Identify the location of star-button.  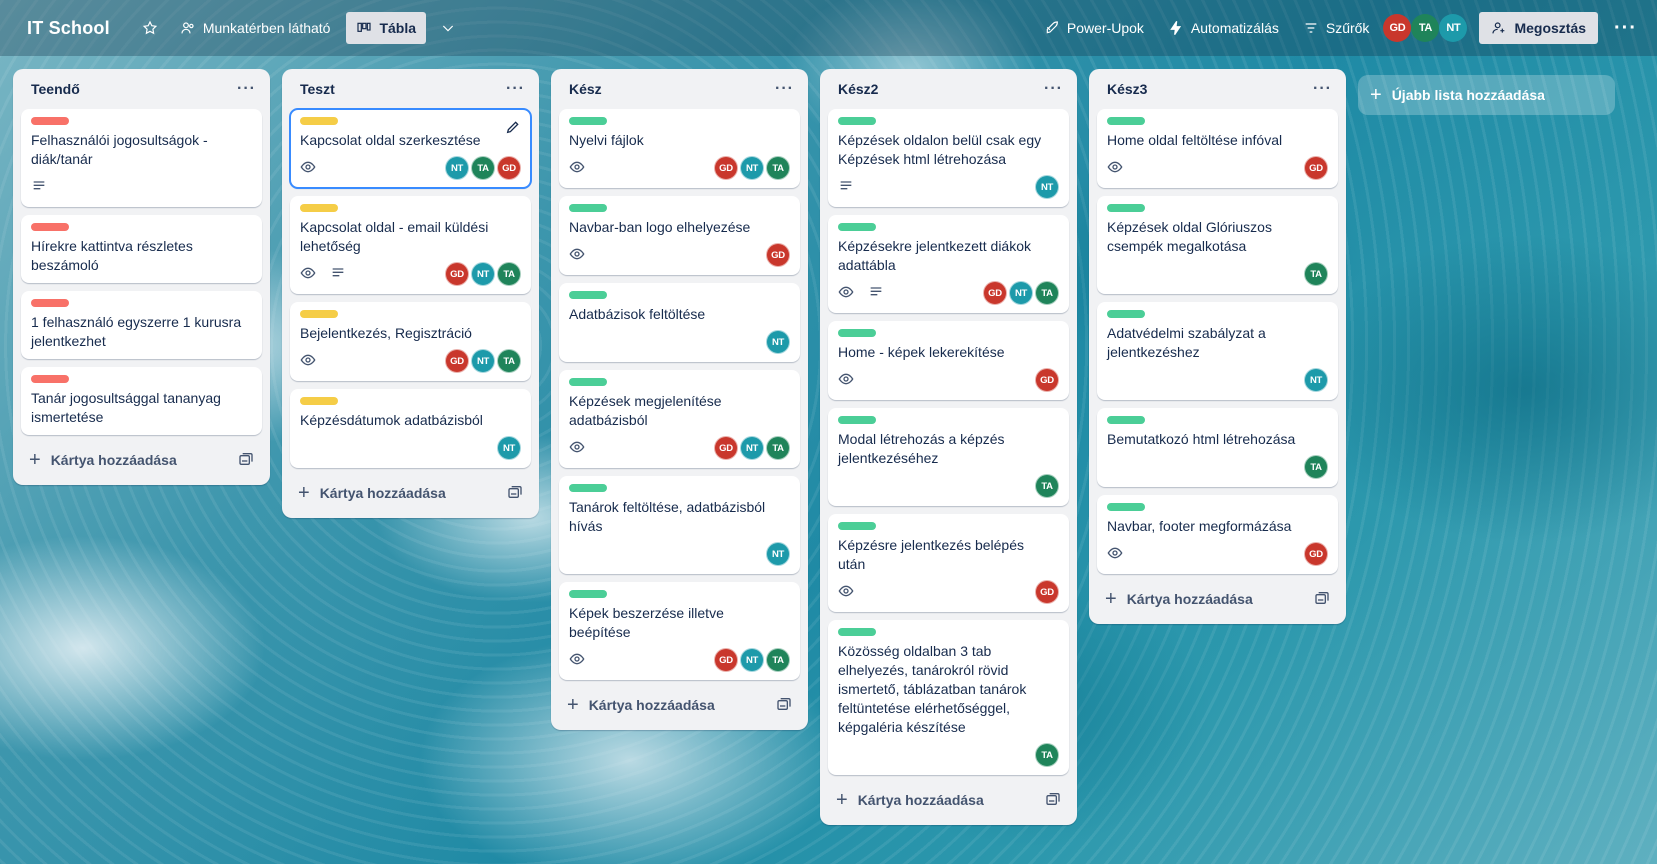
(150, 28).